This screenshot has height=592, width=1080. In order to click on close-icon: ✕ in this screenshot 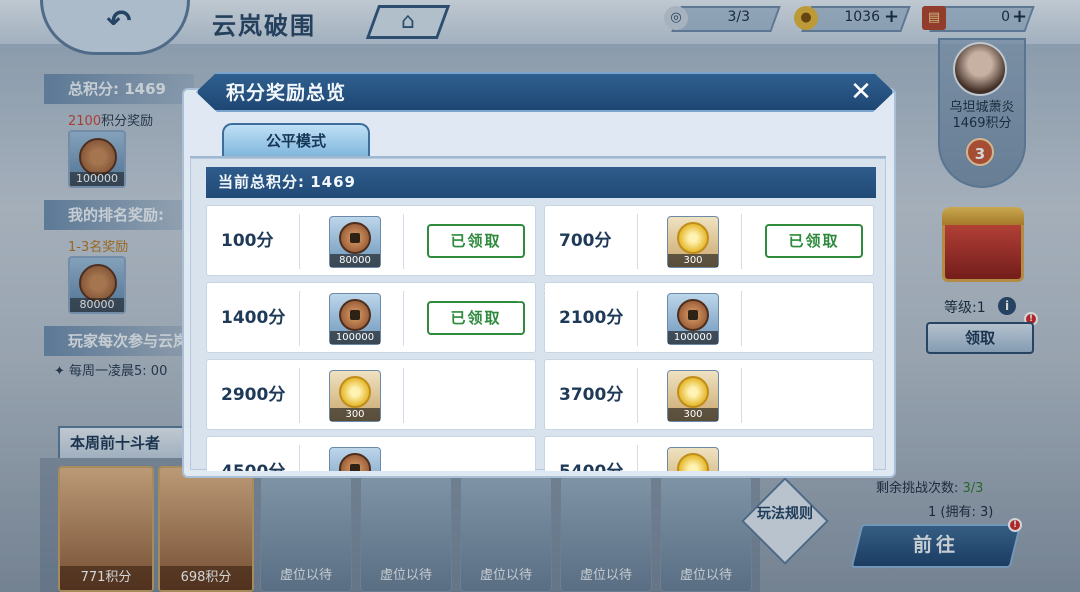, I will do `click(861, 92)`.